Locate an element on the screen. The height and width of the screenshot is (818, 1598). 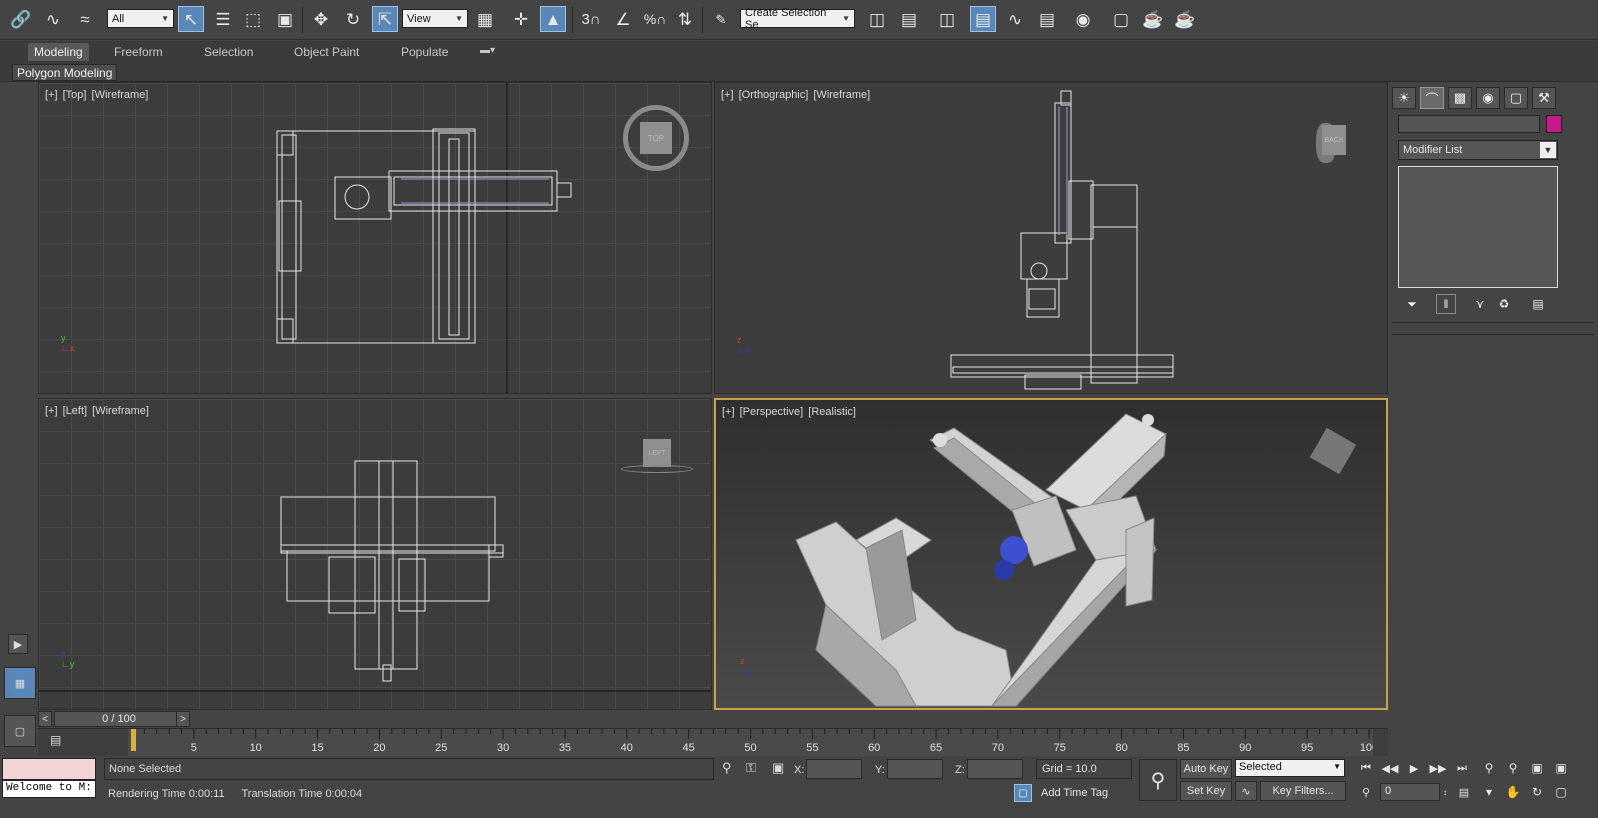
z-coordinate-field is located at coordinates (995, 769).